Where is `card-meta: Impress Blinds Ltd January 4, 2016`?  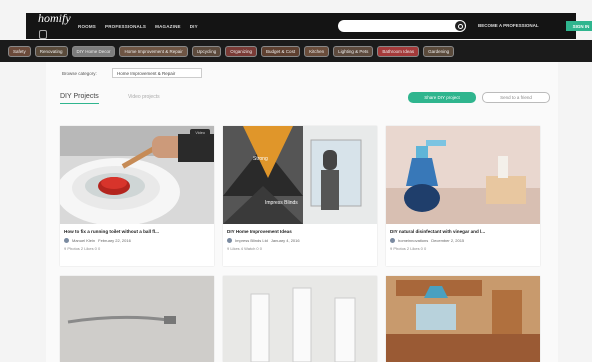
card-meta: Impress Blinds Ltd January 4, 2016 is located at coordinates (300, 240).